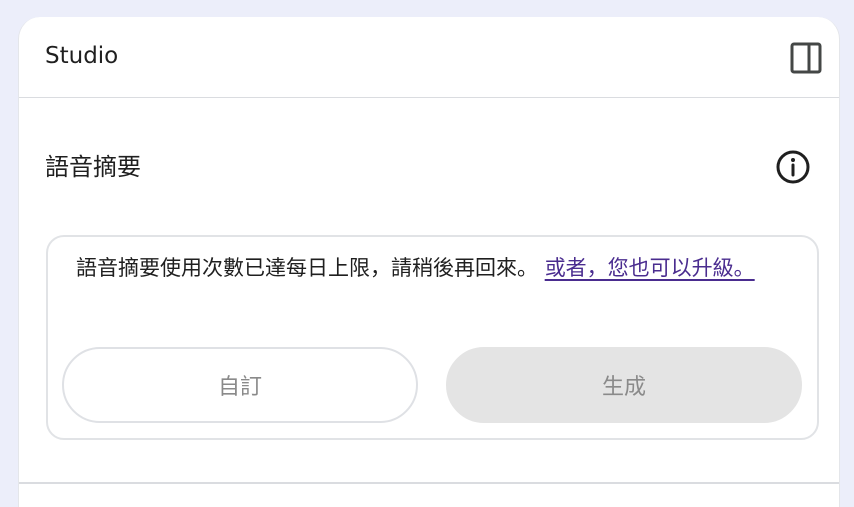 The width and height of the screenshot is (854, 507). What do you see at coordinates (624, 385) in the screenshot?
I see `generate-button: 生成` at bounding box center [624, 385].